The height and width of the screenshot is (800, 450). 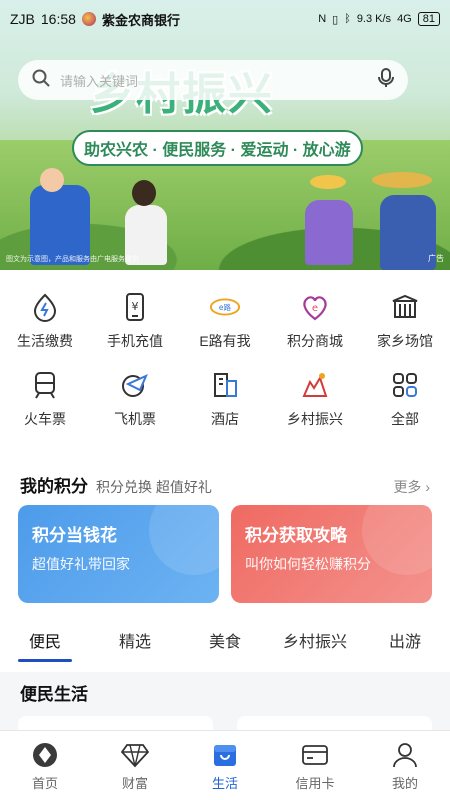 I want to click on section-title: 便民生活, so click(x=54, y=694).